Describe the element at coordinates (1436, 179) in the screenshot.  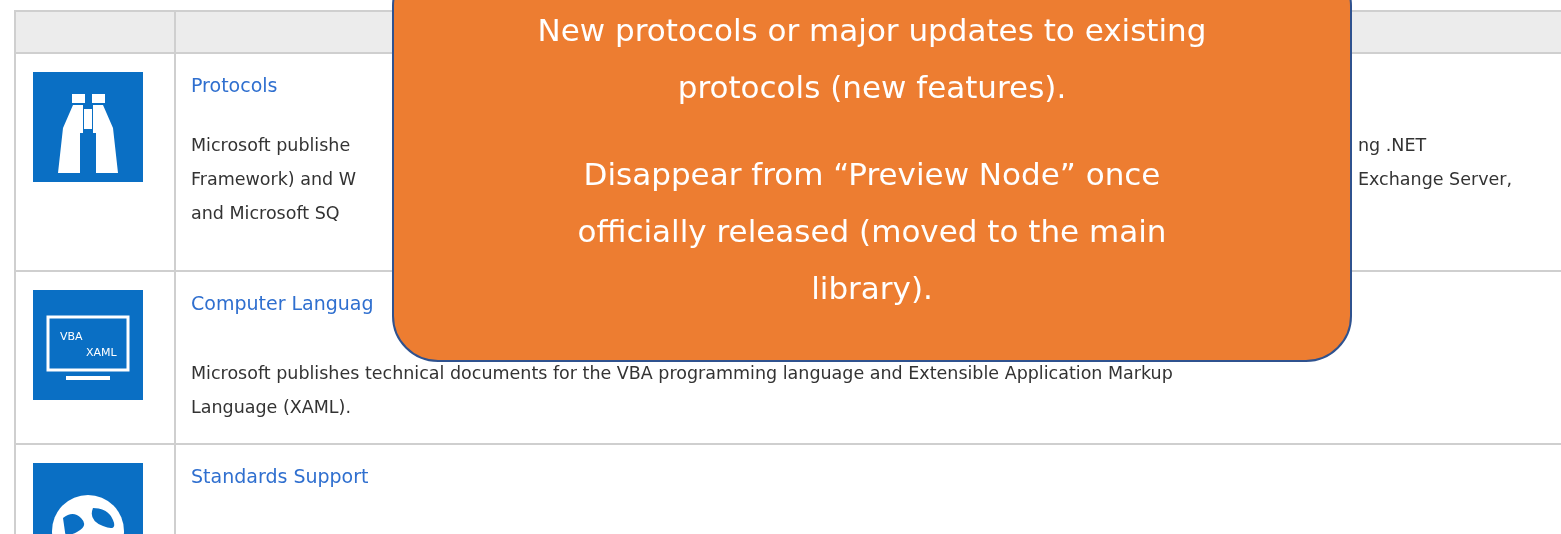
I see `description-text: Exchange Server,` at that location.